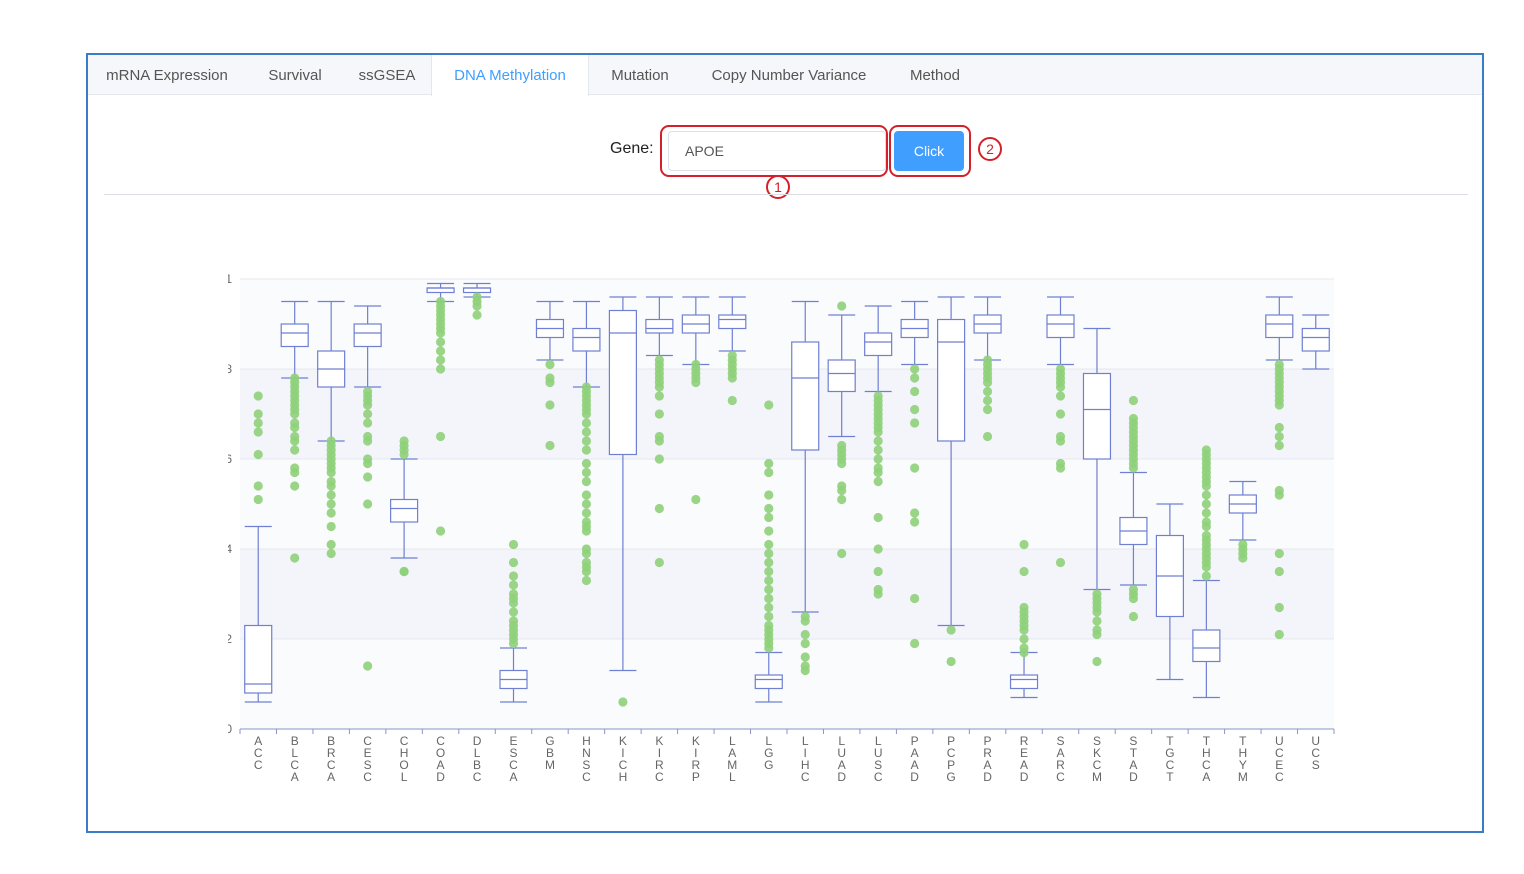 Image resolution: width=1524 pixels, height=874 pixels. I want to click on annotation-marker-2: 2, so click(990, 149).